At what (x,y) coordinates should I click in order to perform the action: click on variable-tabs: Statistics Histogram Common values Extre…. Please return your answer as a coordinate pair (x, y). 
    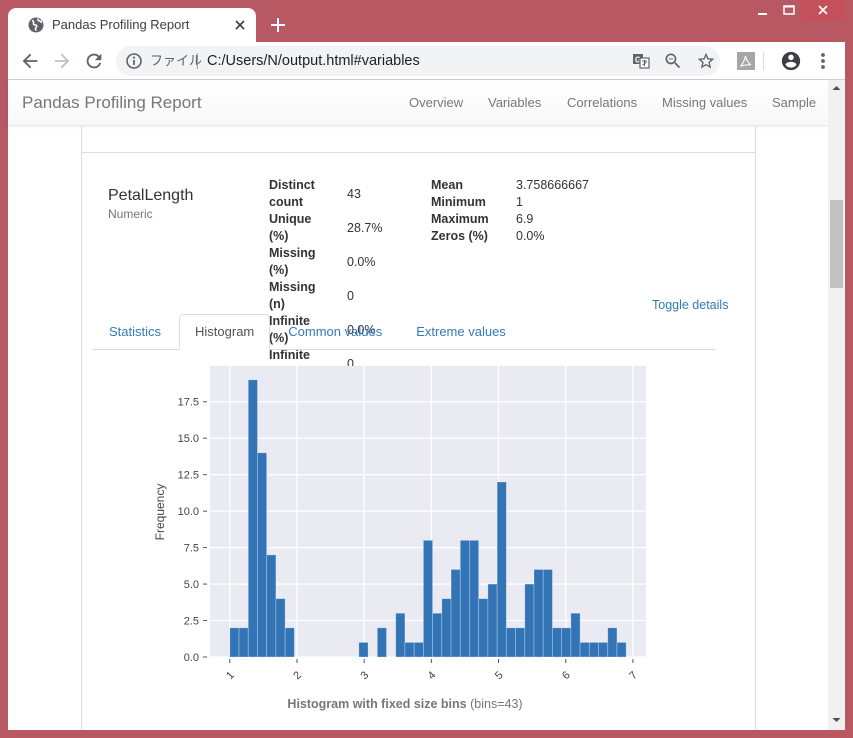
    Looking at the image, I should click on (404, 332).